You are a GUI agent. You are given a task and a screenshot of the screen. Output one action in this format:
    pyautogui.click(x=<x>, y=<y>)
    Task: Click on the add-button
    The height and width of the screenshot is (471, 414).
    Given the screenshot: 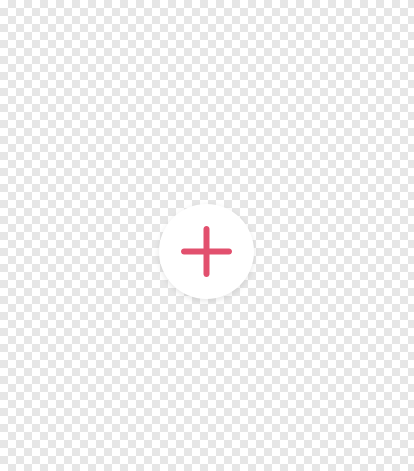 What is the action you would take?
    pyautogui.click(x=206, y=251)
    